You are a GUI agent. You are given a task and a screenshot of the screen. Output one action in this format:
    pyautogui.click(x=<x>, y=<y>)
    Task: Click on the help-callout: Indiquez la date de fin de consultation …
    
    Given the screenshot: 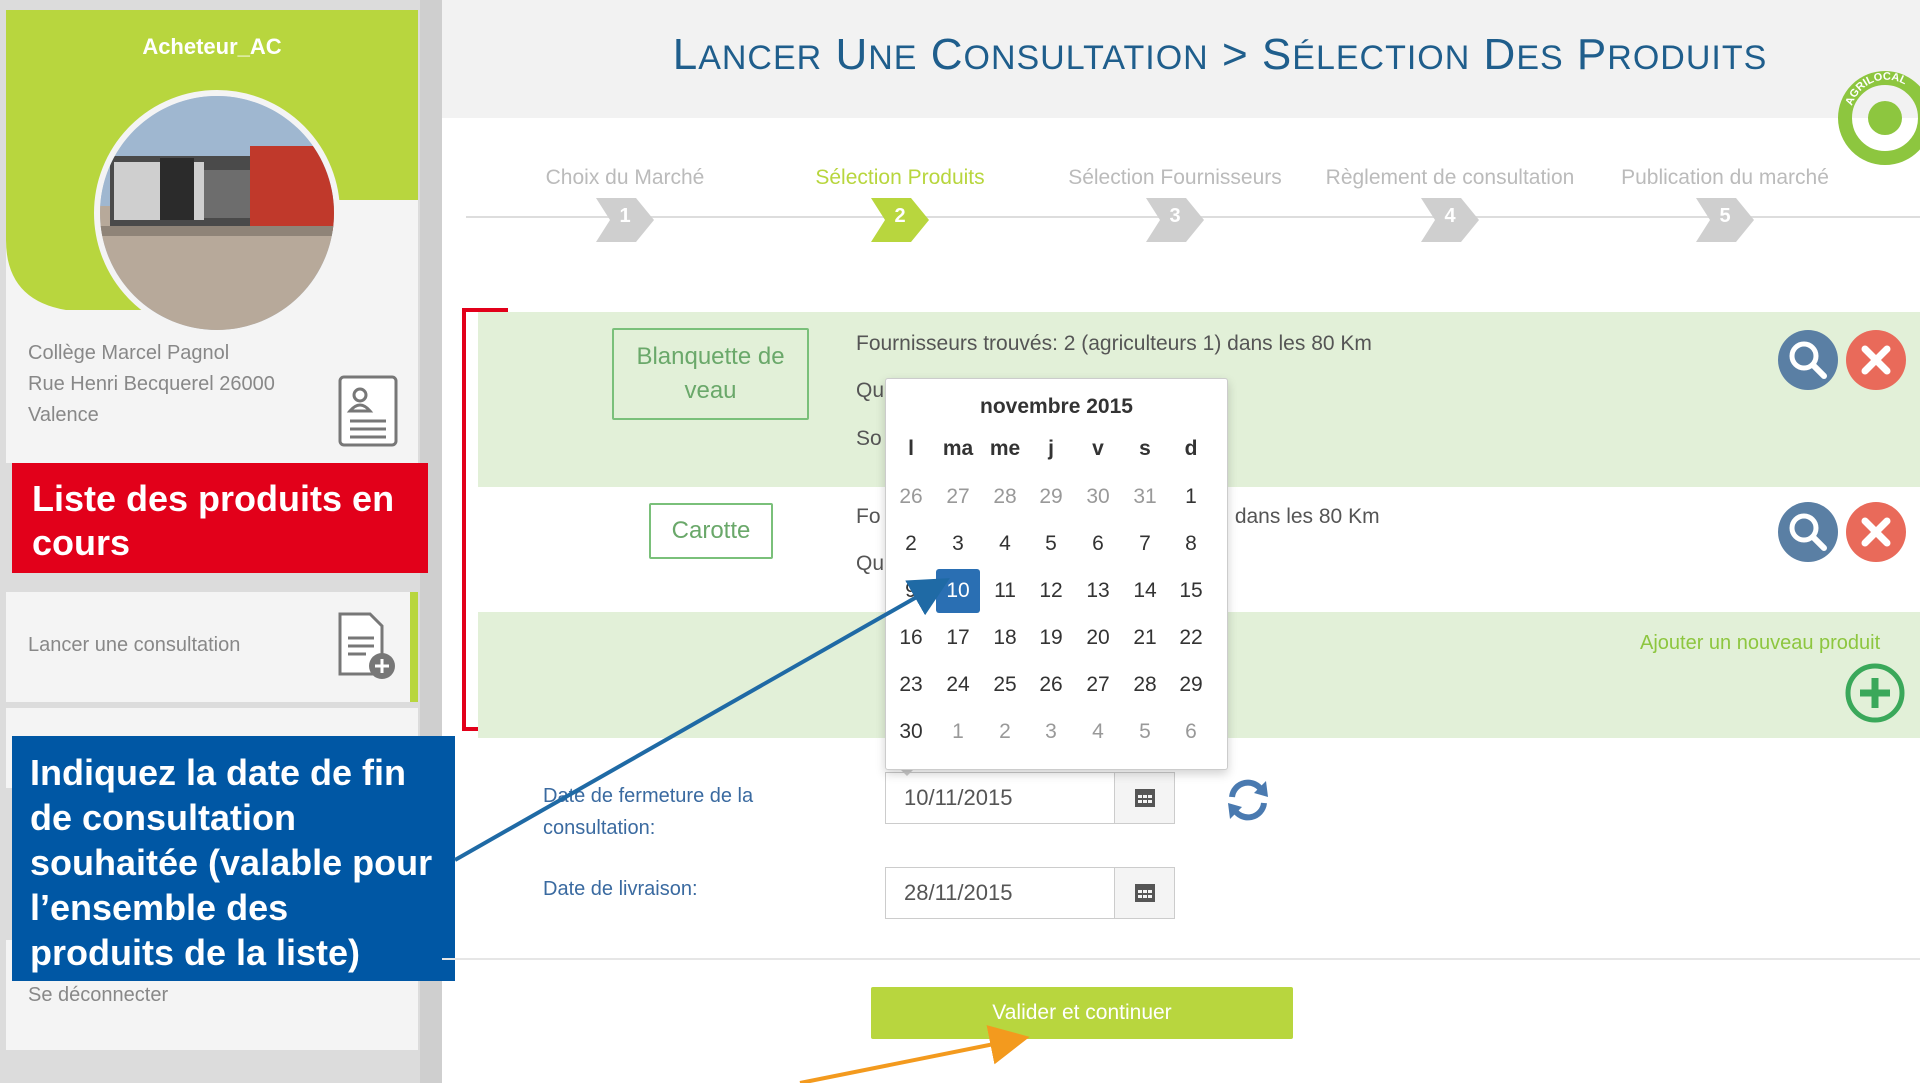 What is the action you would take?
    pyautogui.click(x=233, y=858)
    